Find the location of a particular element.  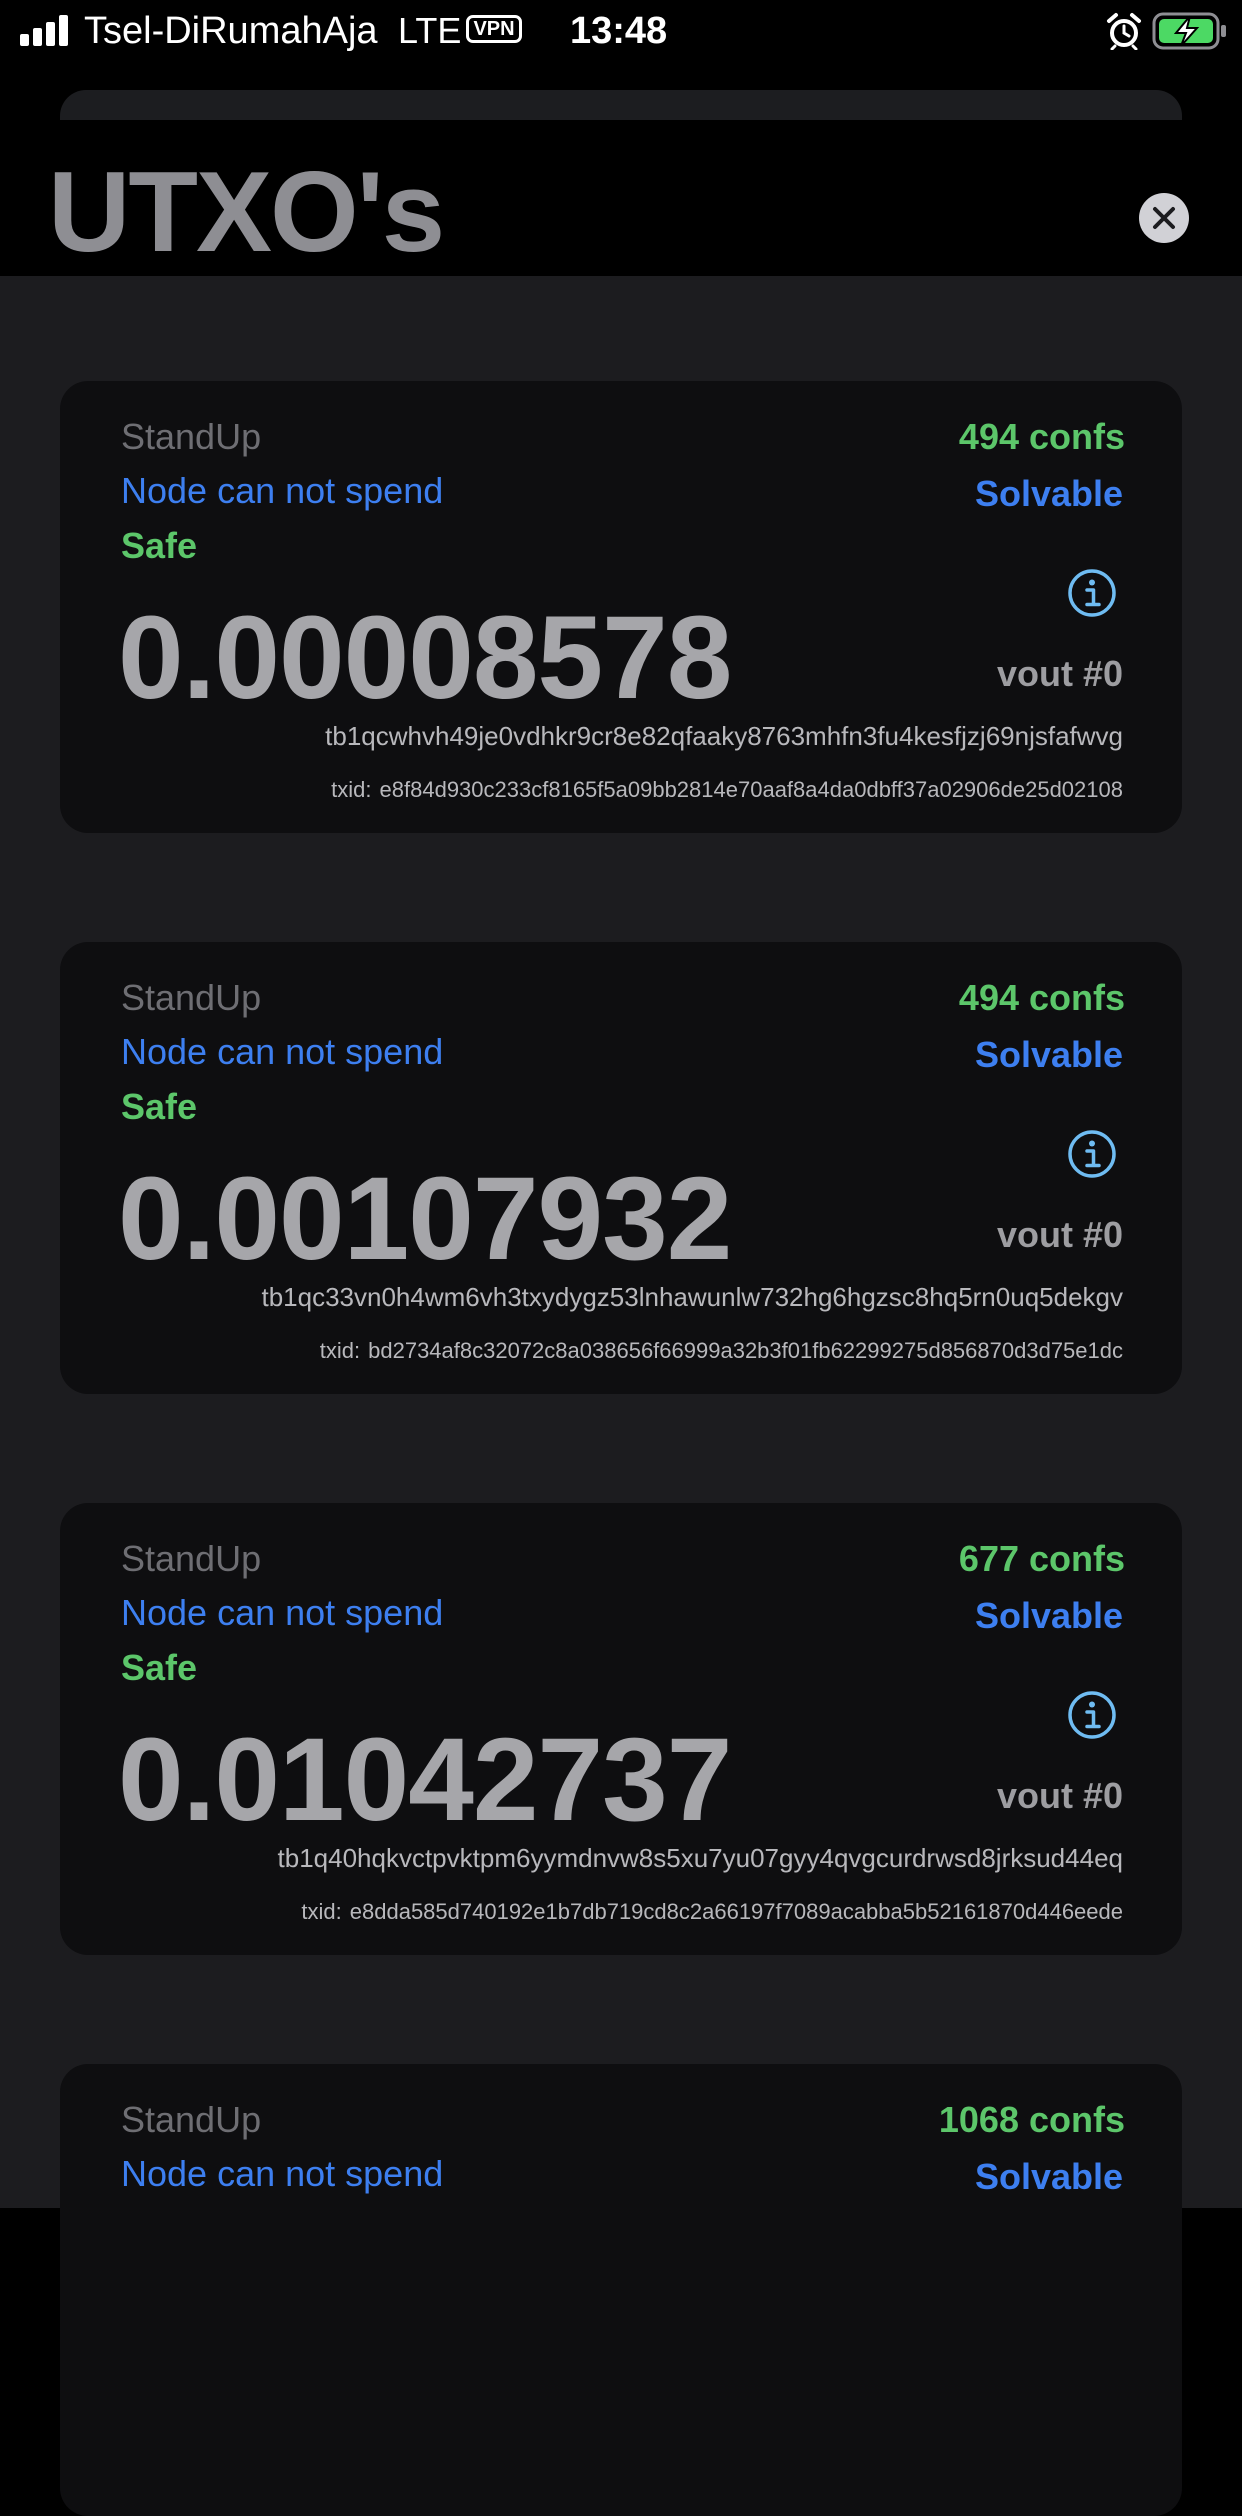

page-title: UTXO's is located at coordinates (246, 212).